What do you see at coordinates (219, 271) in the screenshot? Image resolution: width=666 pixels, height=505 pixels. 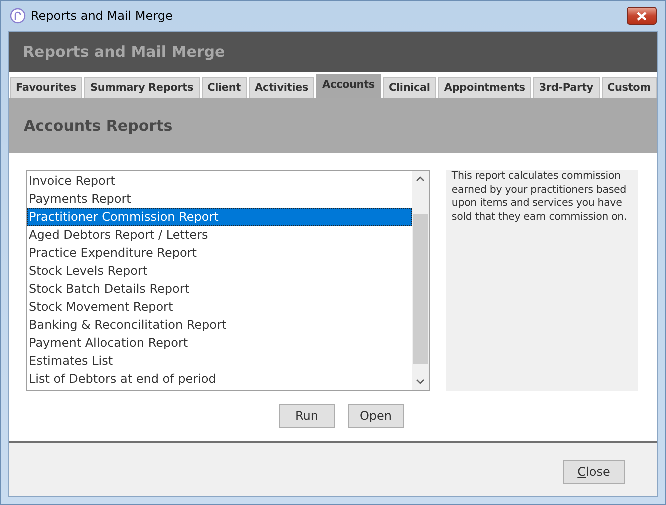 I see `list-item: Stock Levels Report` at bounding box center [219, 271].